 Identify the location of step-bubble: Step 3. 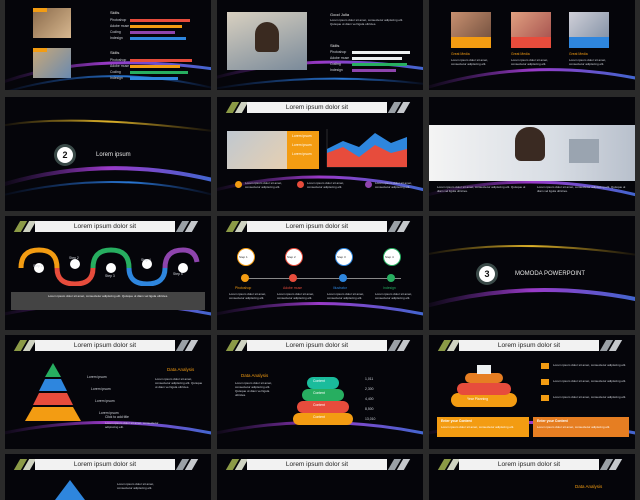
(344, 257).